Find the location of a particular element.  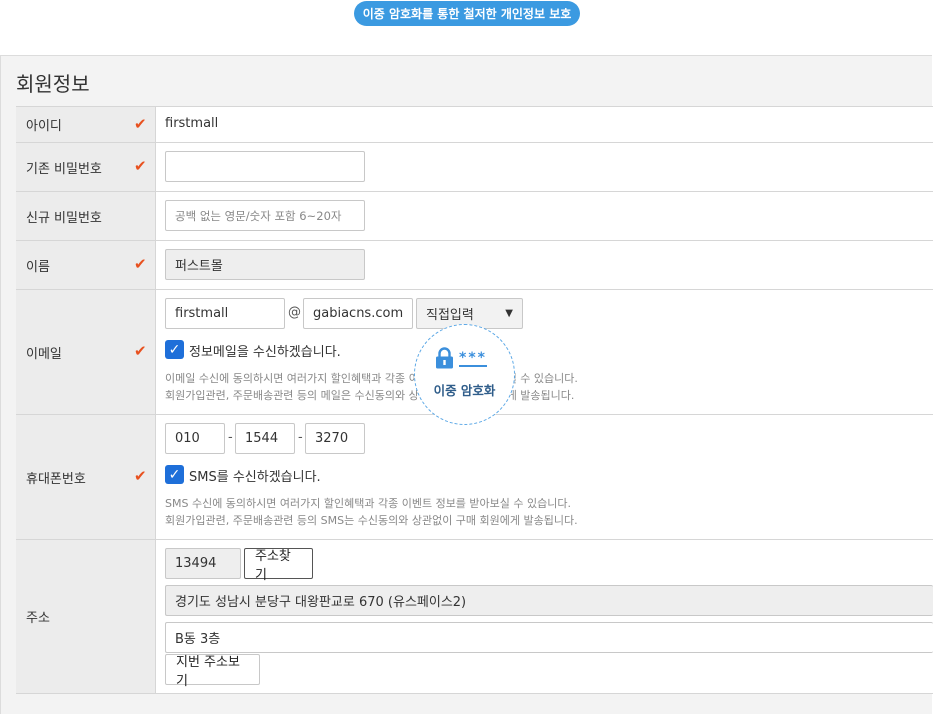

email-domain-input: gabiacns.com is located at coordinates (358, 313).